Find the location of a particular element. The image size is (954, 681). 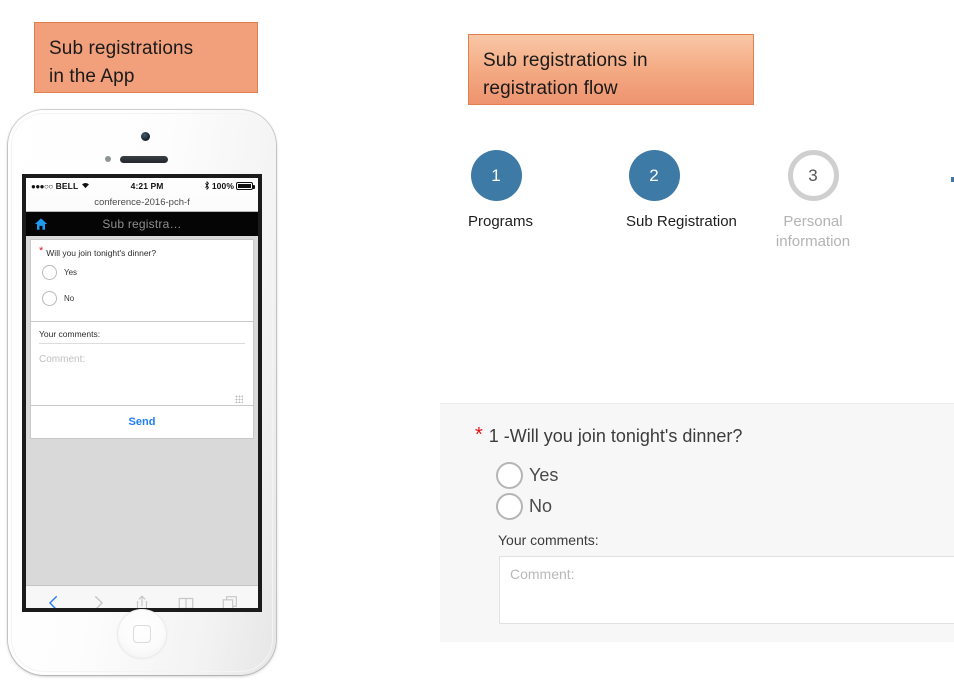

bookmarks-icon-svg is located at coordinates (186, 602).